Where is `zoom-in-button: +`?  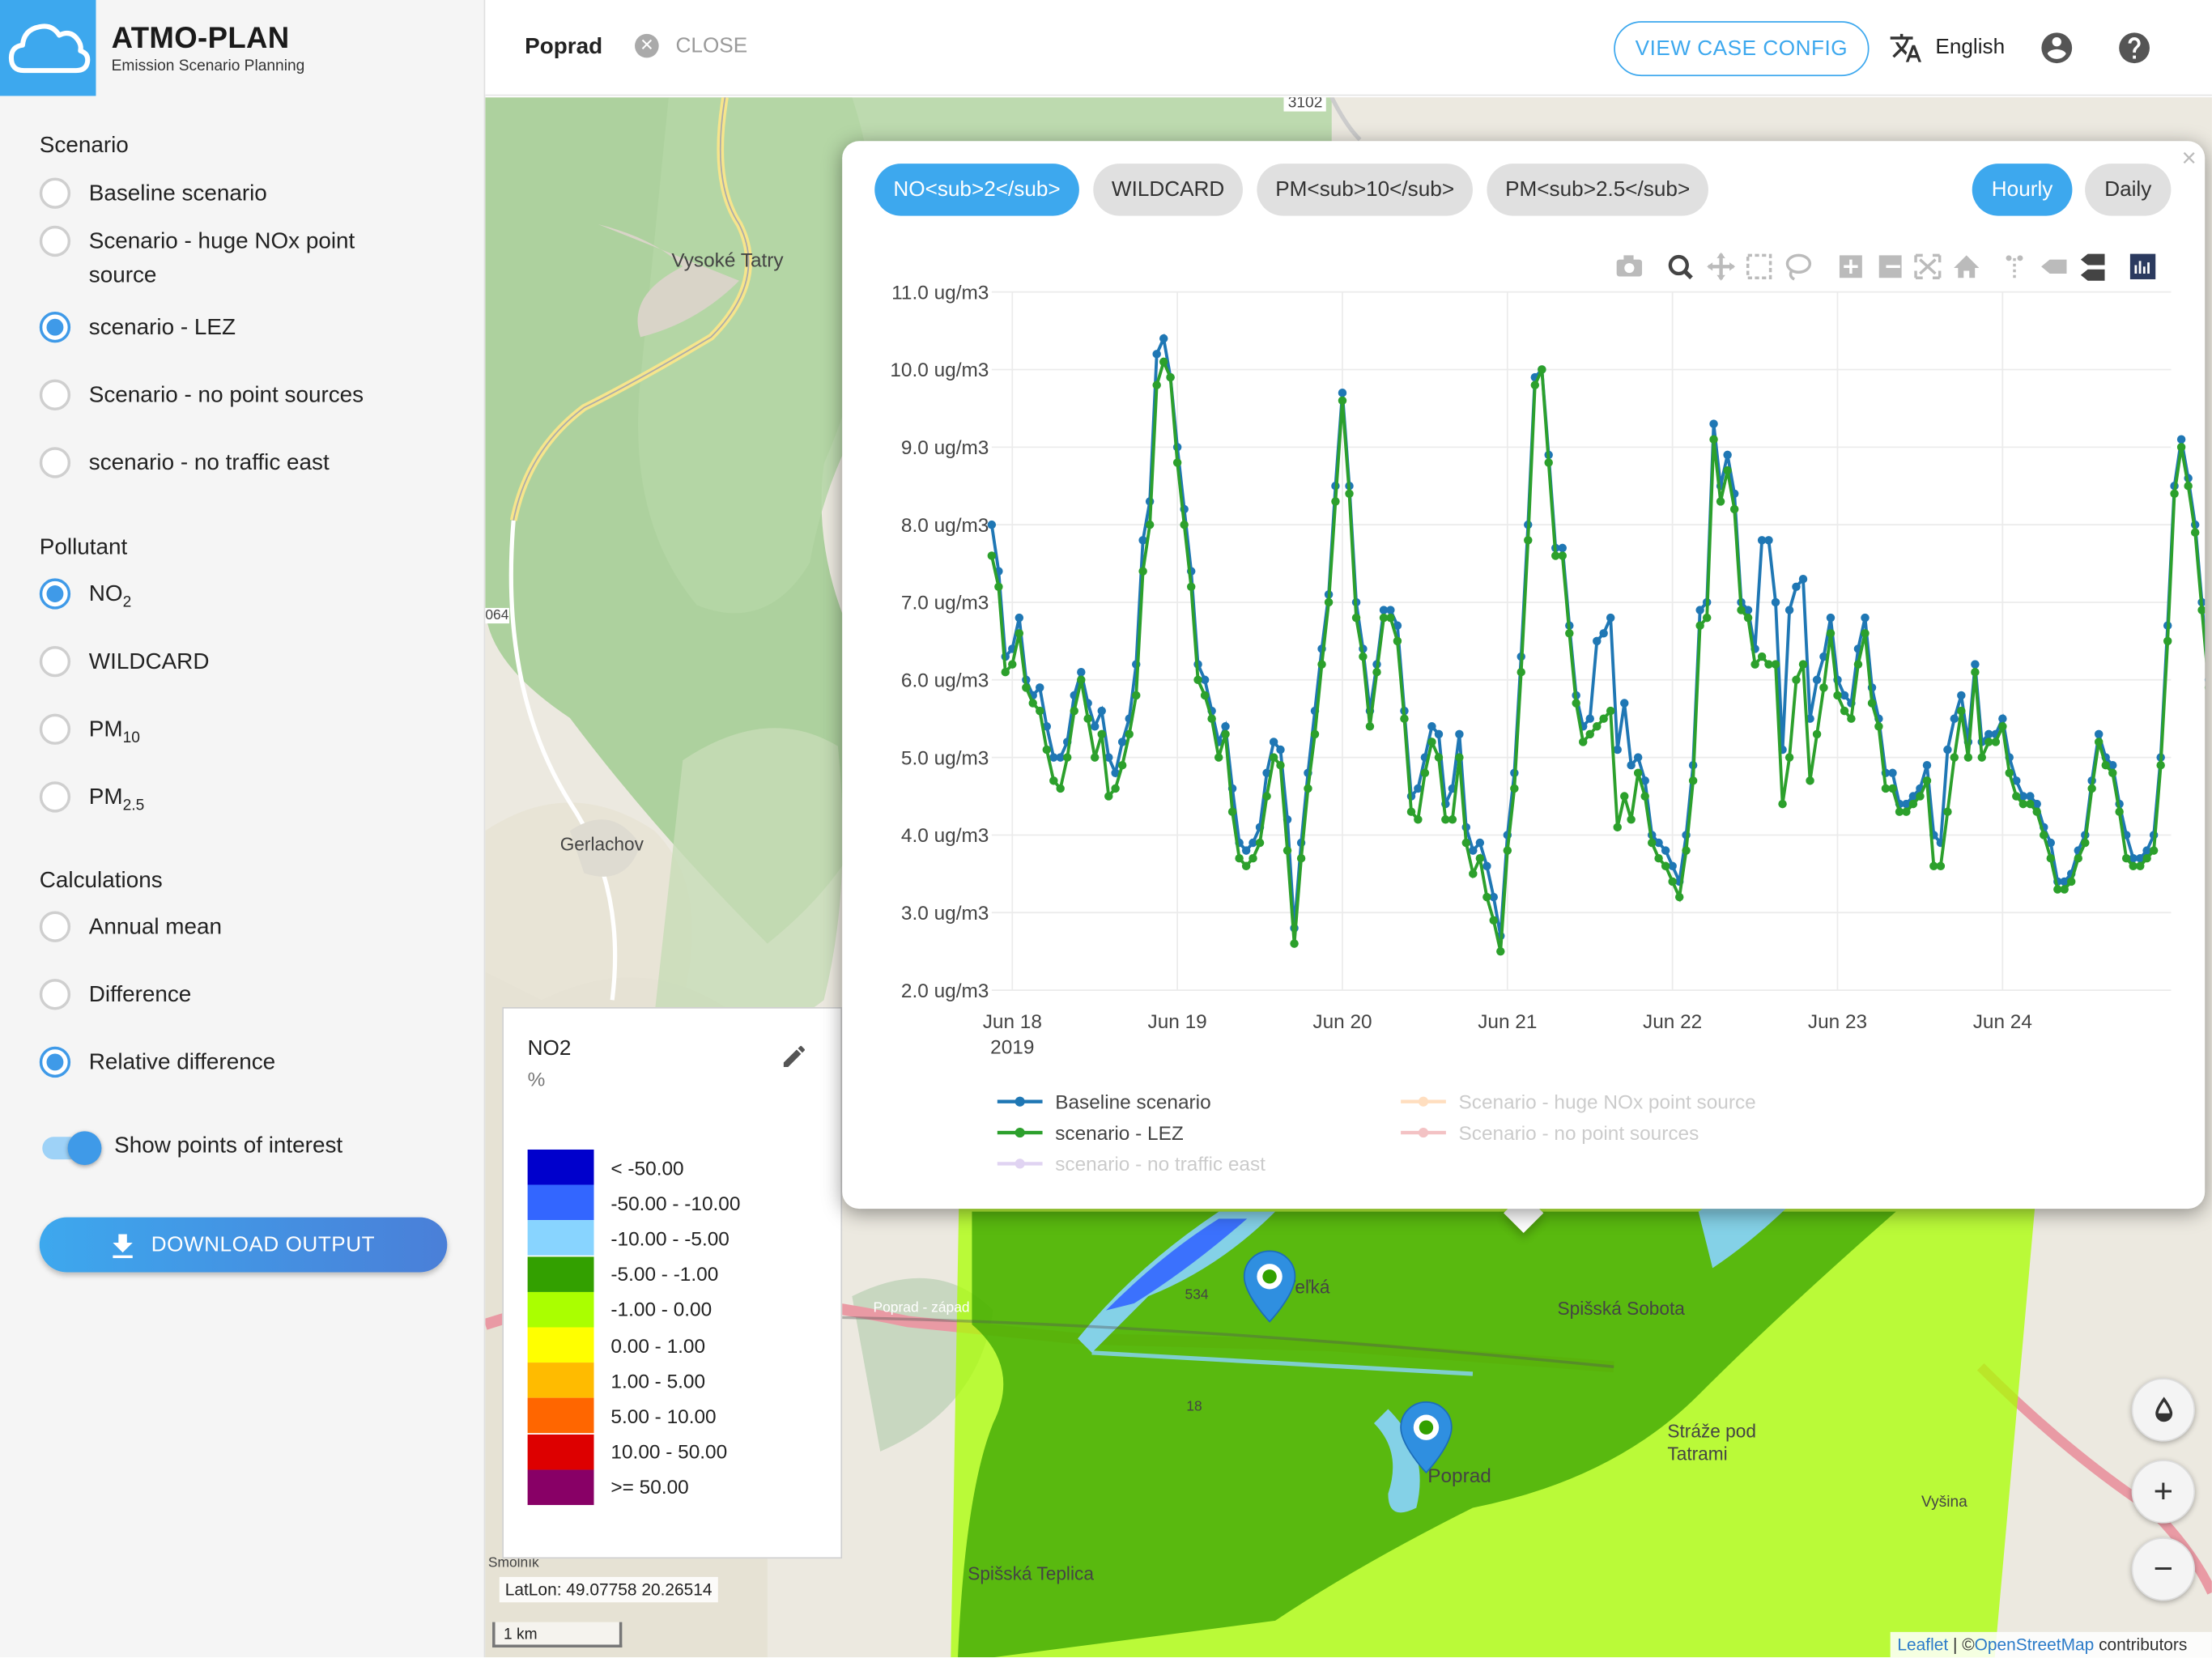 zoom-in-button: + is located at coordinates (2164, 1492).